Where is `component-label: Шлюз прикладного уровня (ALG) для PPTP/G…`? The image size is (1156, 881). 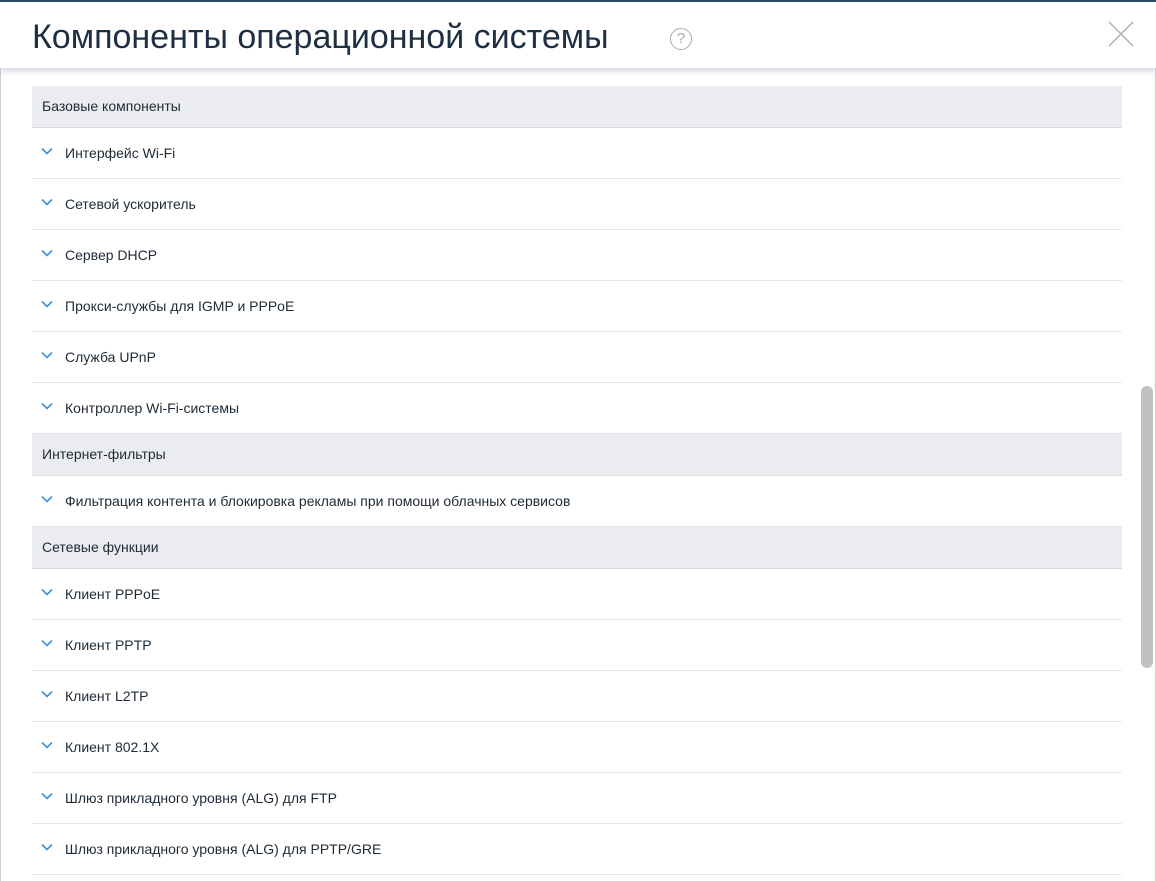
component-label: Шлюз прикладного уровня (ALG) для PPTP/G… is located at coordinates (223, 849).